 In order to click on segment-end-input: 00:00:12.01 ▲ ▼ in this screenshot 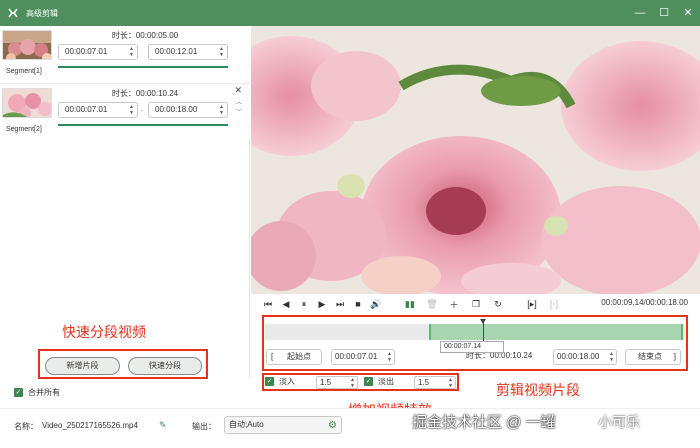, I will do `click(188, 52)`.